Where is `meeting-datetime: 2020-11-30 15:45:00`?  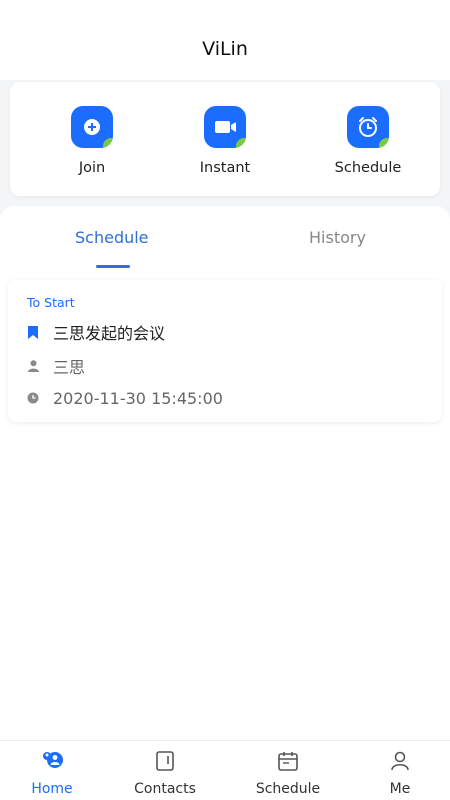 meeting-datetime: 2020-11-30 15:45:00 is located at coordinates (138, 398).